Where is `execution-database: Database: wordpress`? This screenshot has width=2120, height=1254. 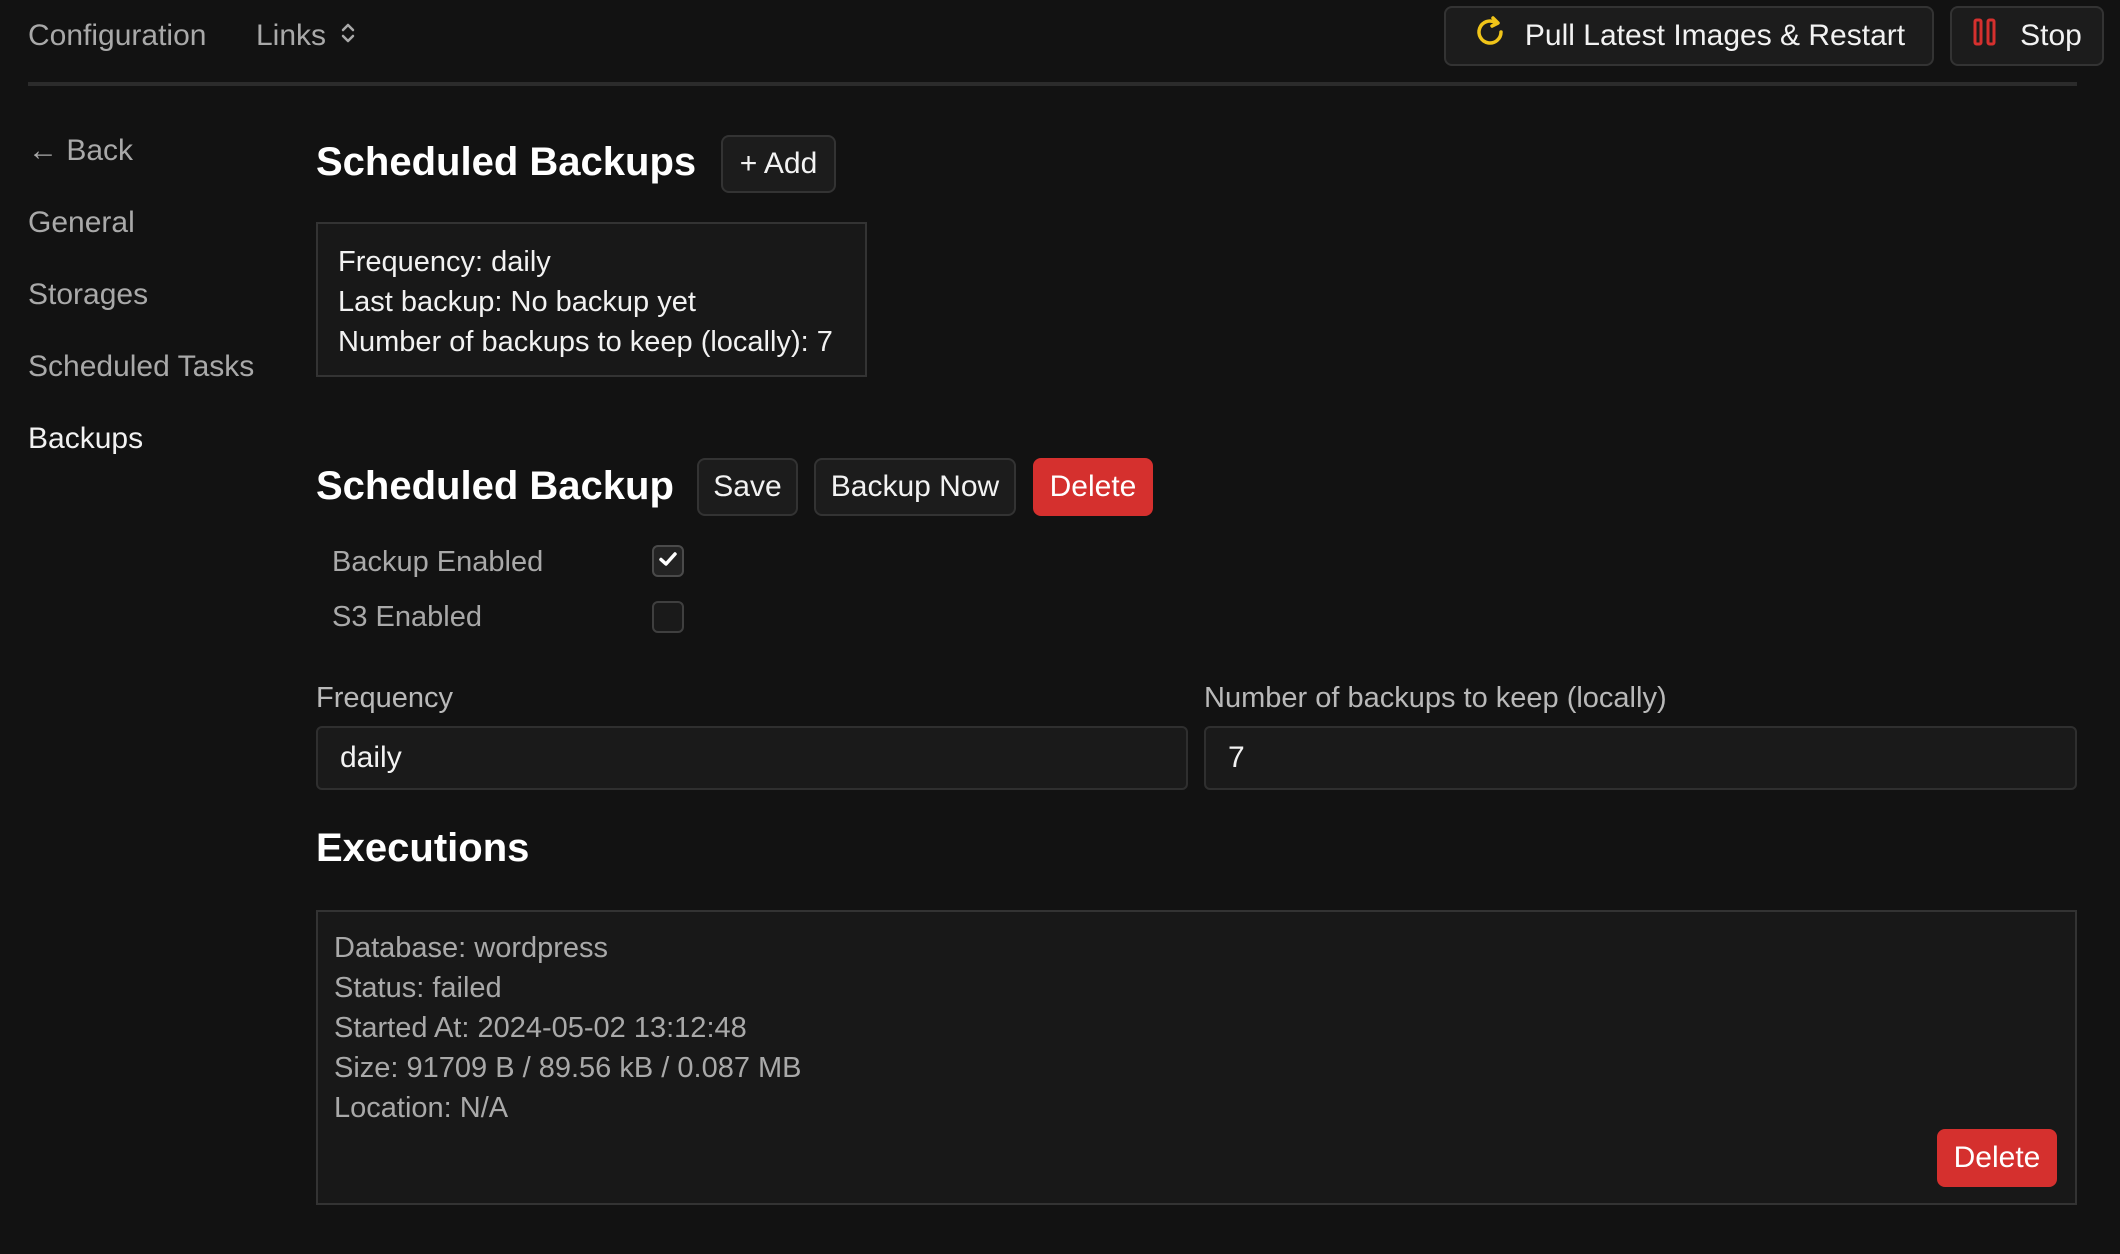 execution-database: Database: wordpress is located at coordinates (471, 948).